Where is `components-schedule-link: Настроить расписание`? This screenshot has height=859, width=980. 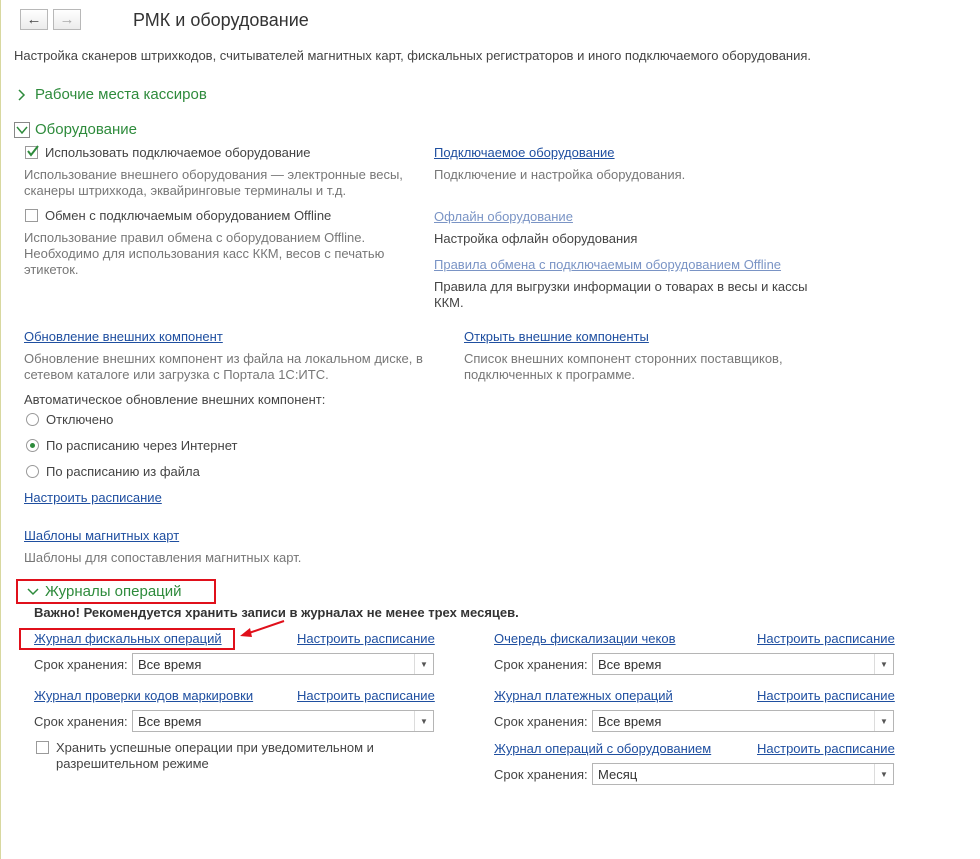
components-schedule-link: Настроить расписание is located at coordinates (93, 497).